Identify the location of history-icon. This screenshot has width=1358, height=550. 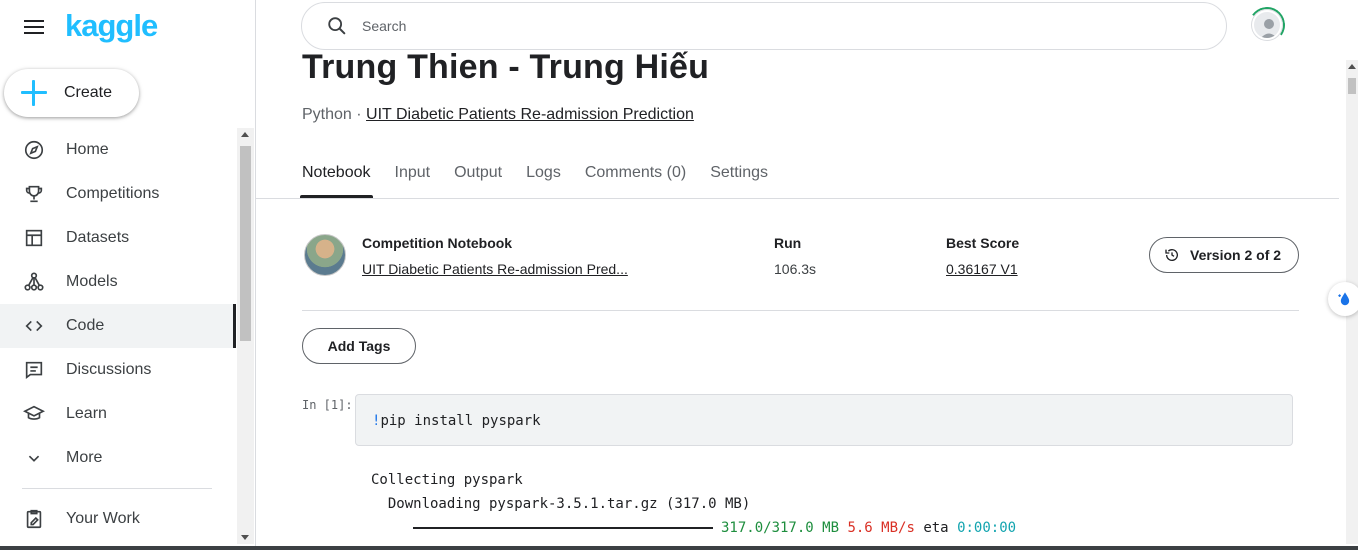
(1171, 255).